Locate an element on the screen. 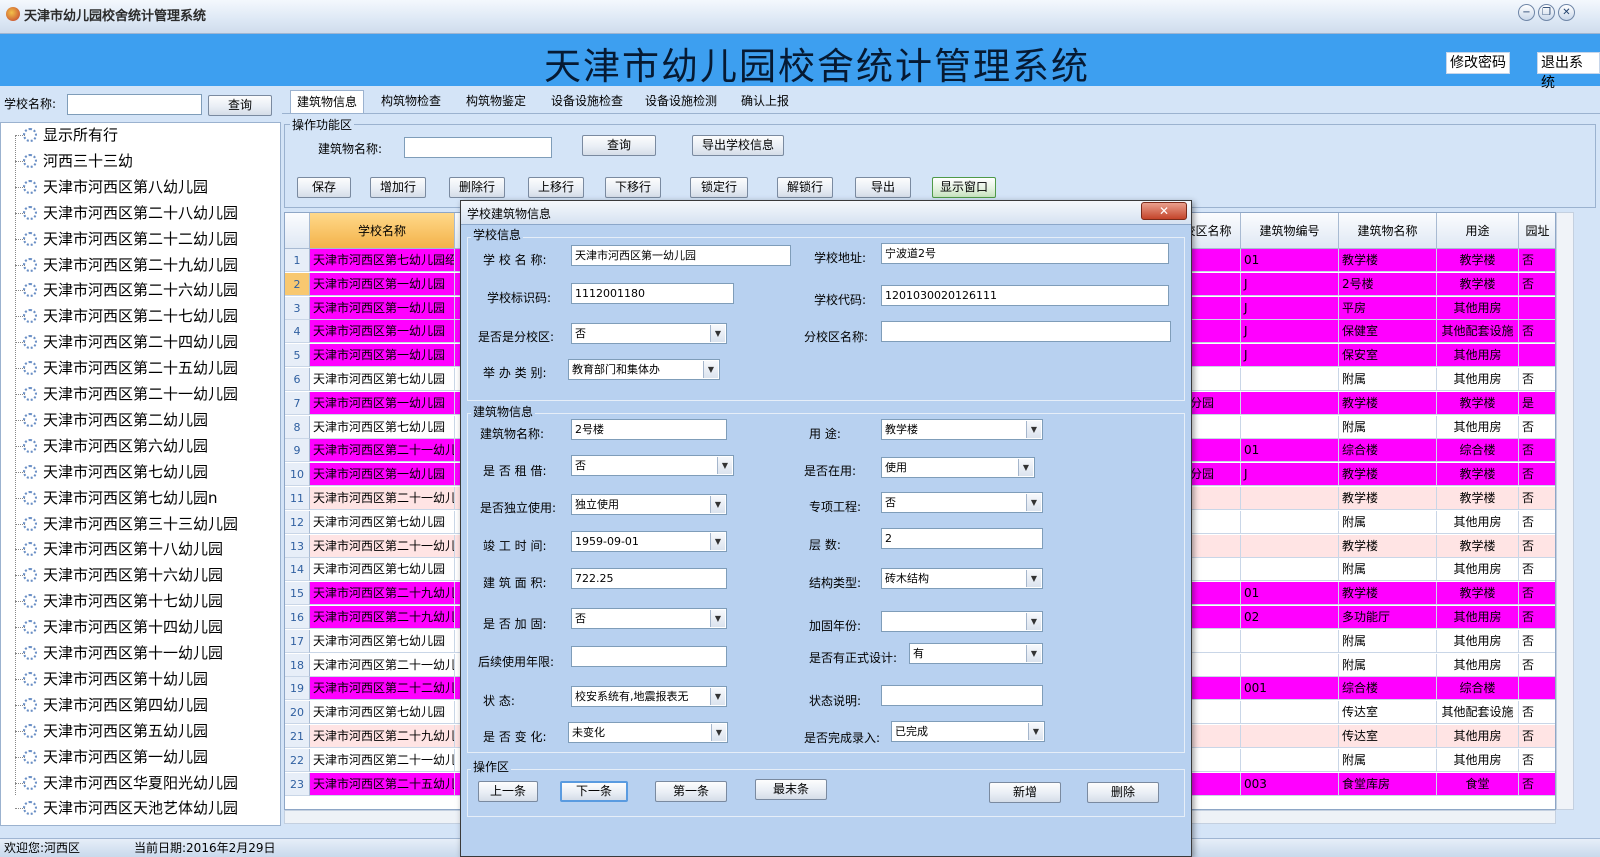 The height and width of the screenshot is (857, 1600). building-name-field: 2号楼 is located at coordinates (649, 429).